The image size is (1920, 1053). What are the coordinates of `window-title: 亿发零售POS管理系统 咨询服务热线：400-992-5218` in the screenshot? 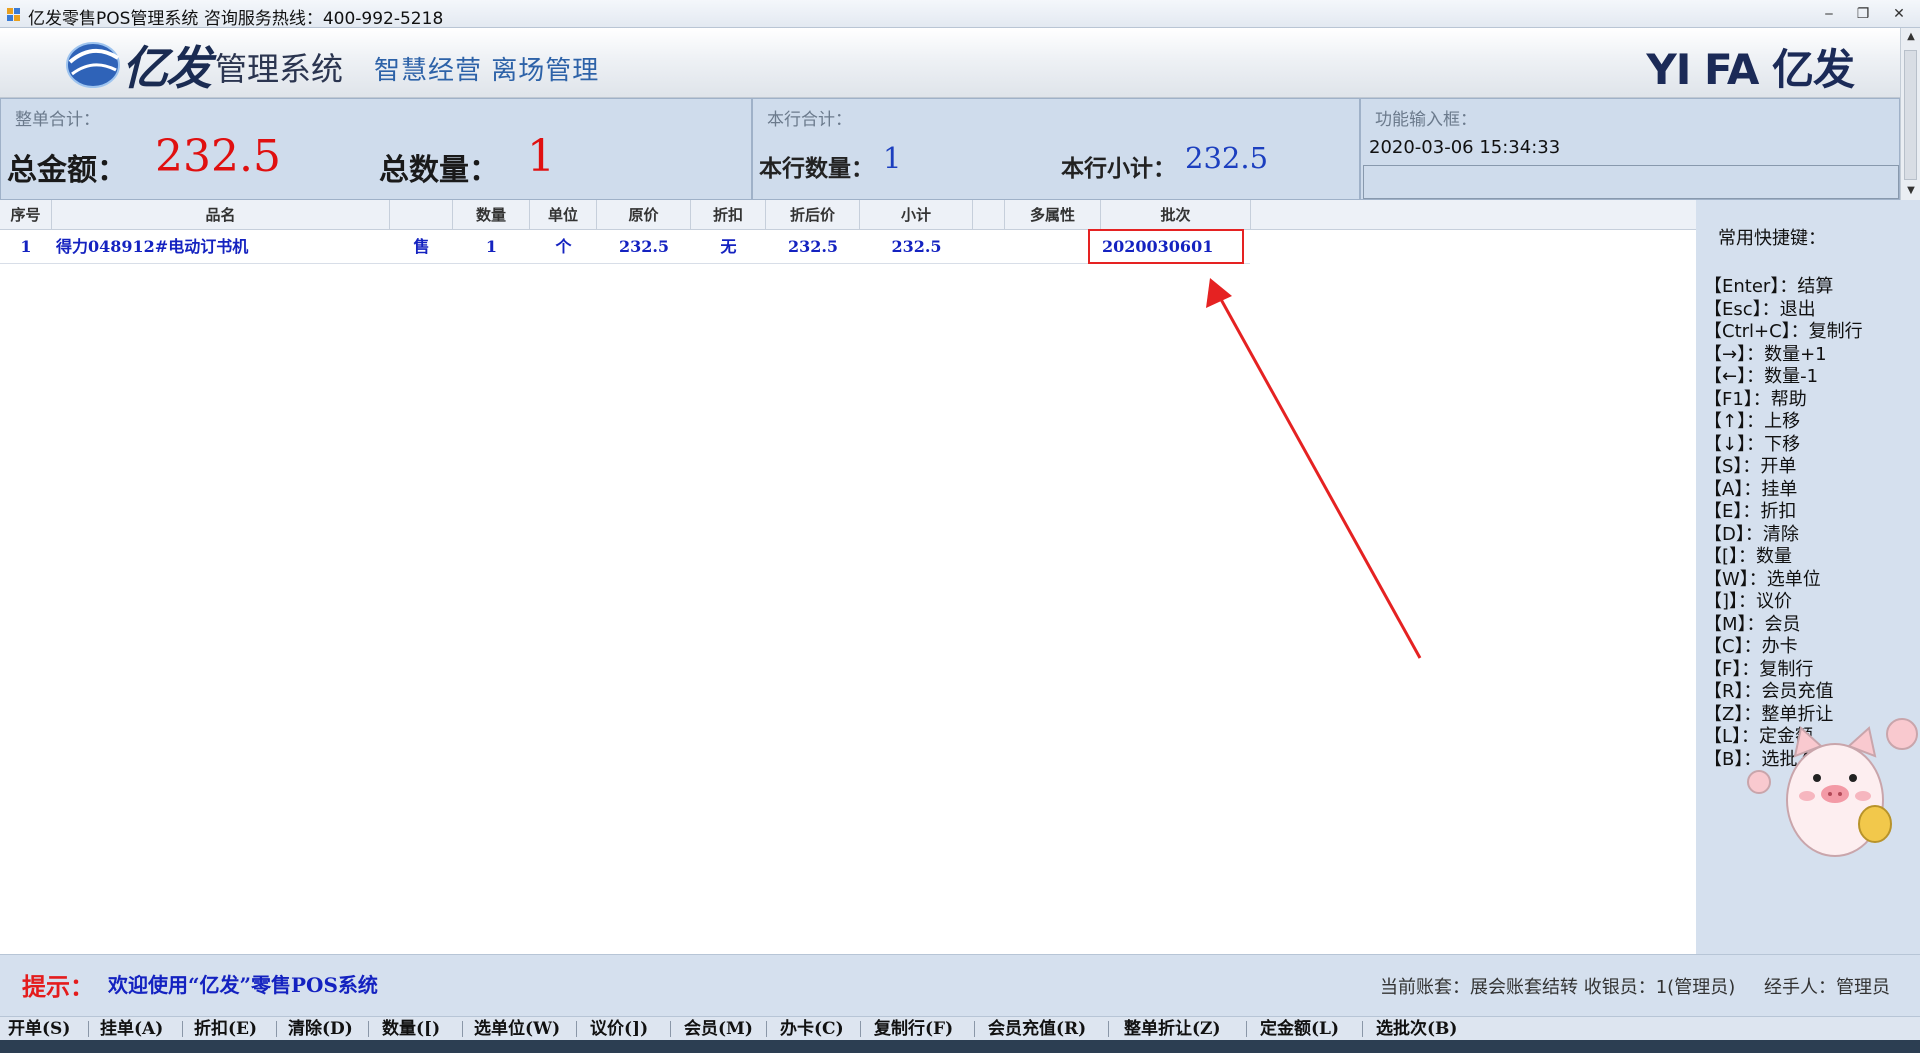 It's located at (236, 19).